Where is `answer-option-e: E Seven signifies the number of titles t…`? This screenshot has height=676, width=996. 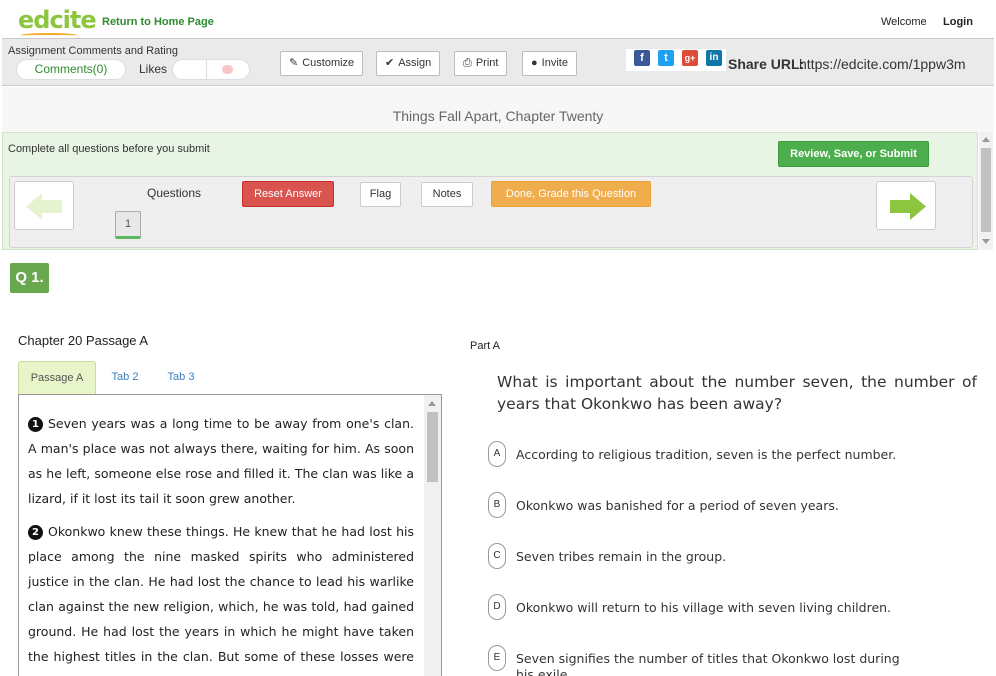
answer-option-e: E Seven signifies the number of titles t… is located at coordinates (713, 660).